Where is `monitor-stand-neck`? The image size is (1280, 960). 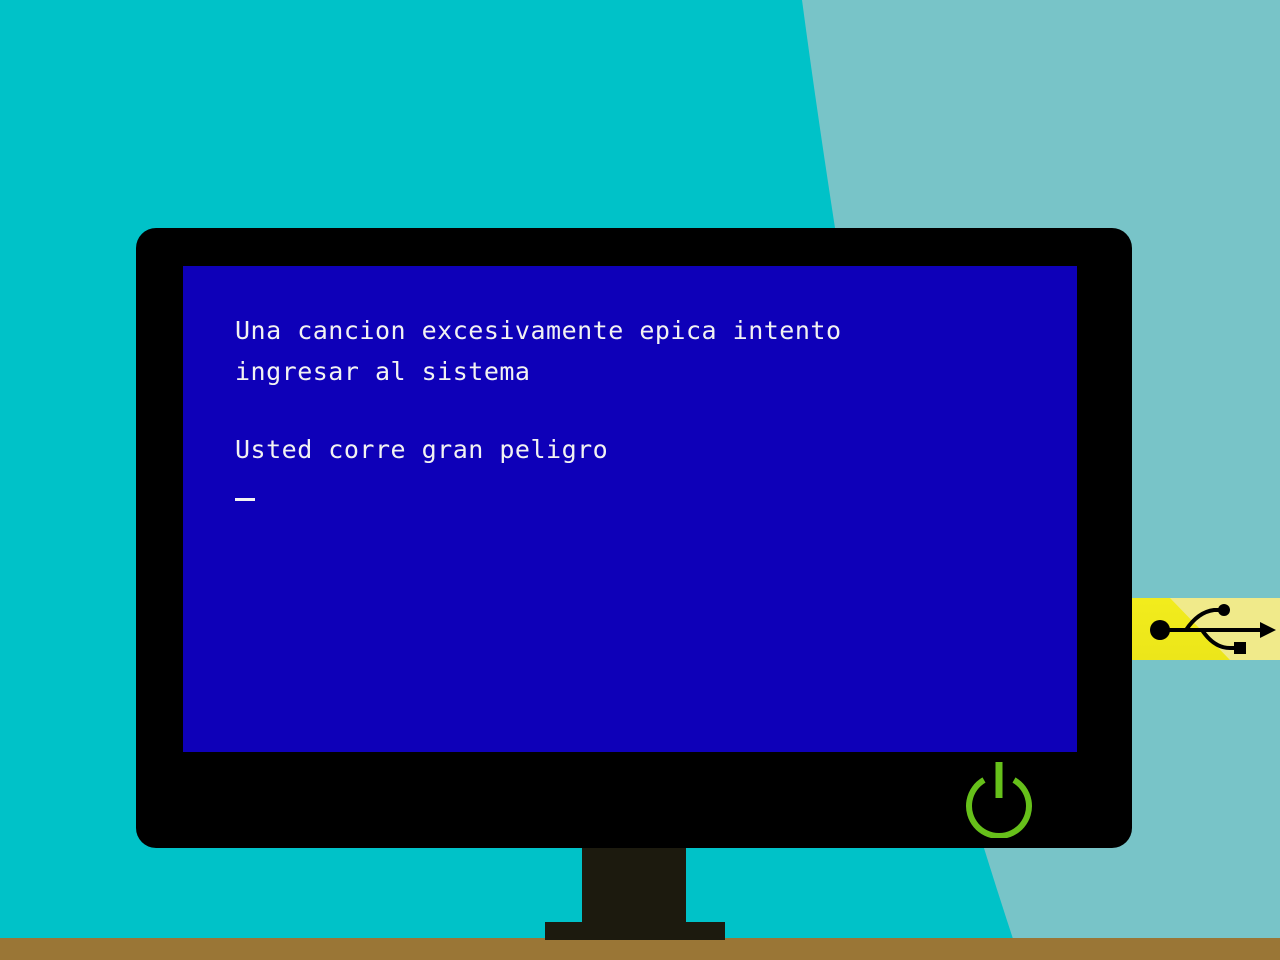
monitor-stand-neck is located at coordinates (634, 886).